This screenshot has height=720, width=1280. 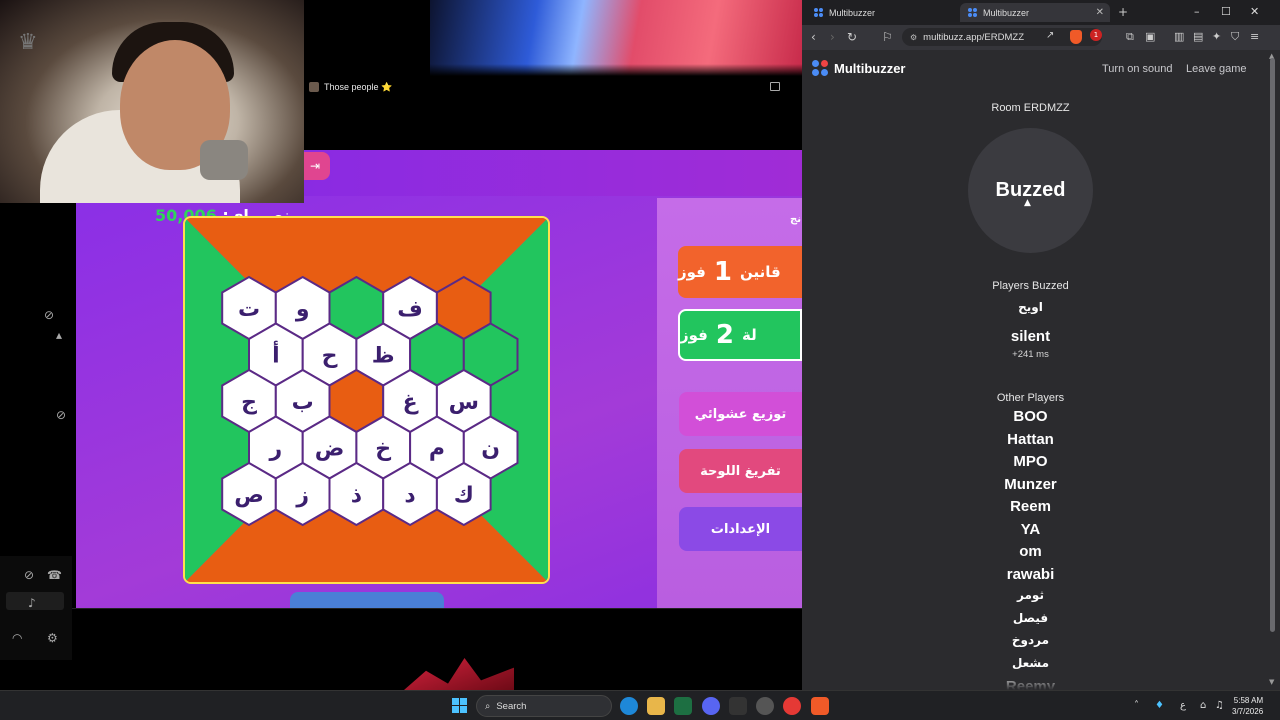 I want to click on hex-letter: م, so click(x=437, y=449).